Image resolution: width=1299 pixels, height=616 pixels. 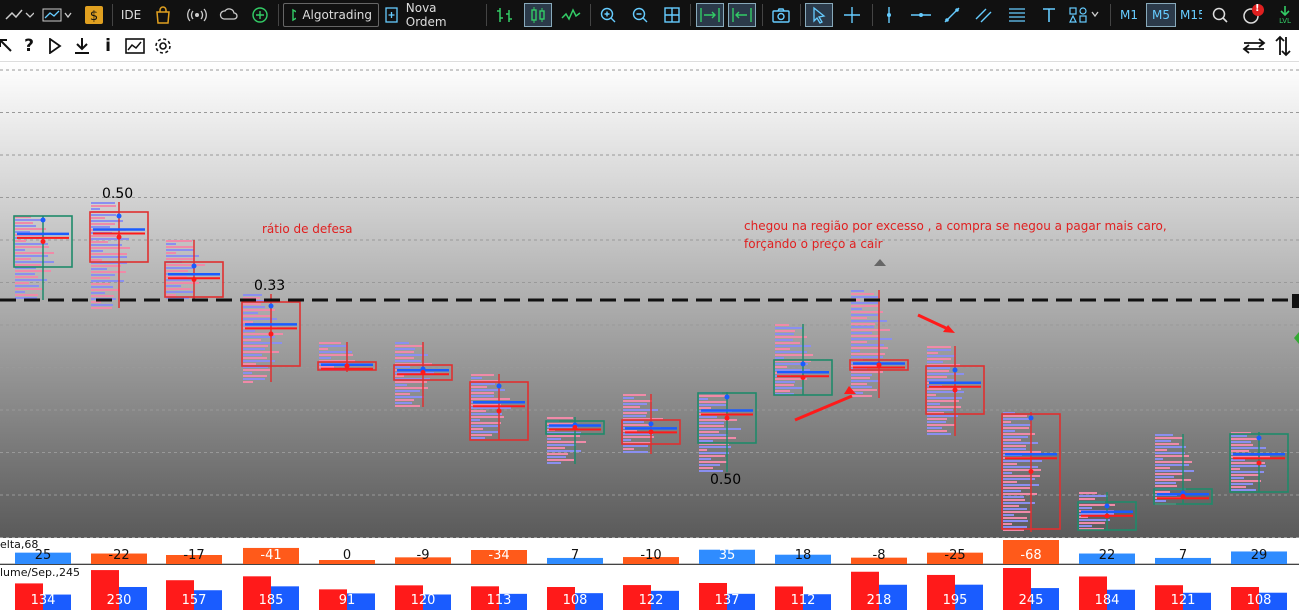 I want to click on signal-icon, so click(x=197, y=15).